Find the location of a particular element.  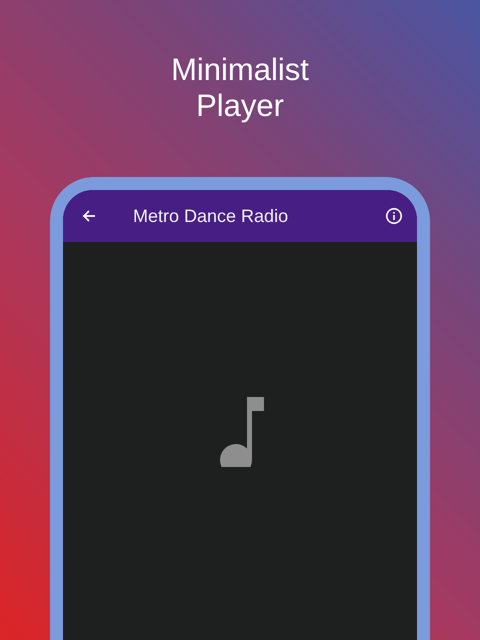

headline: Minimalist Player is located at coordinates (240, 88).